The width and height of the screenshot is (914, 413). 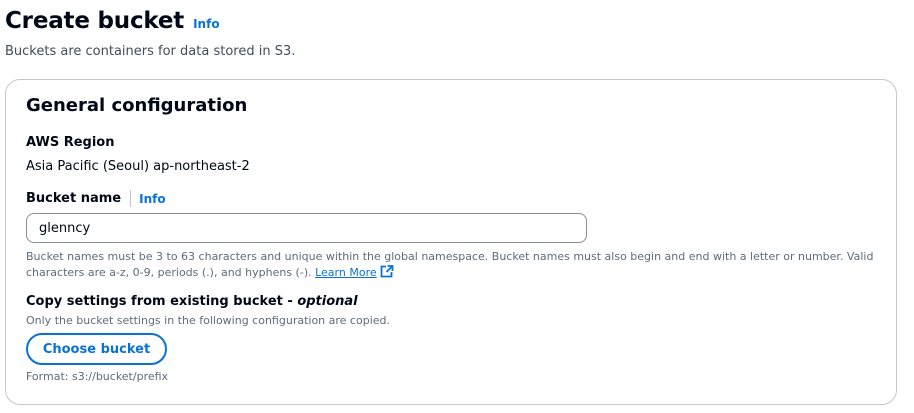 What do you see at coordinates (137, 105) in the screenshot?
I see `panel-title: General configuration` at bounding box center [137, 105].